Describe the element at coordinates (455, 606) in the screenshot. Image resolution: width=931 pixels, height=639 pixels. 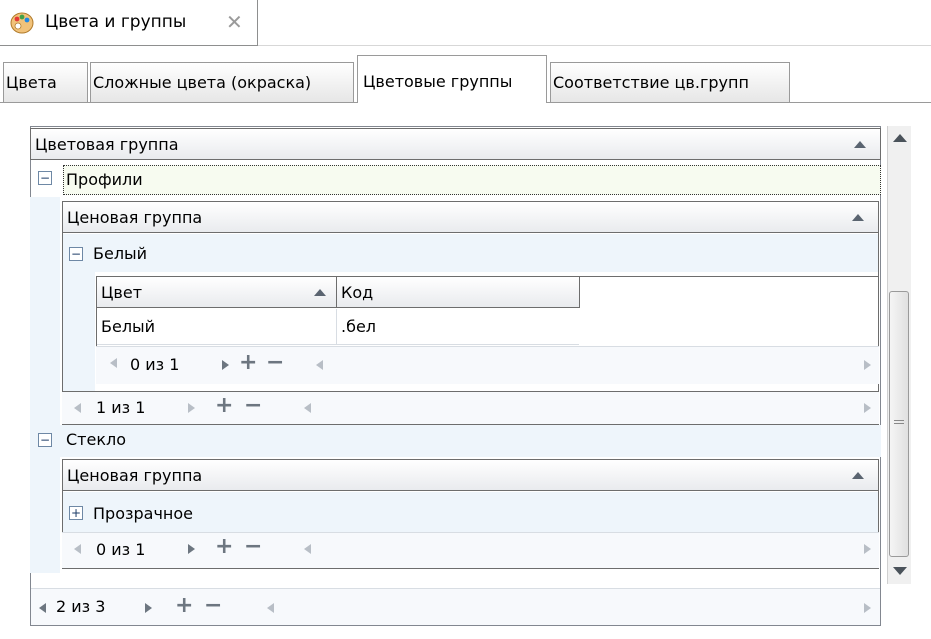
I see `navigator-main: 2 из 3 + −` at that location.